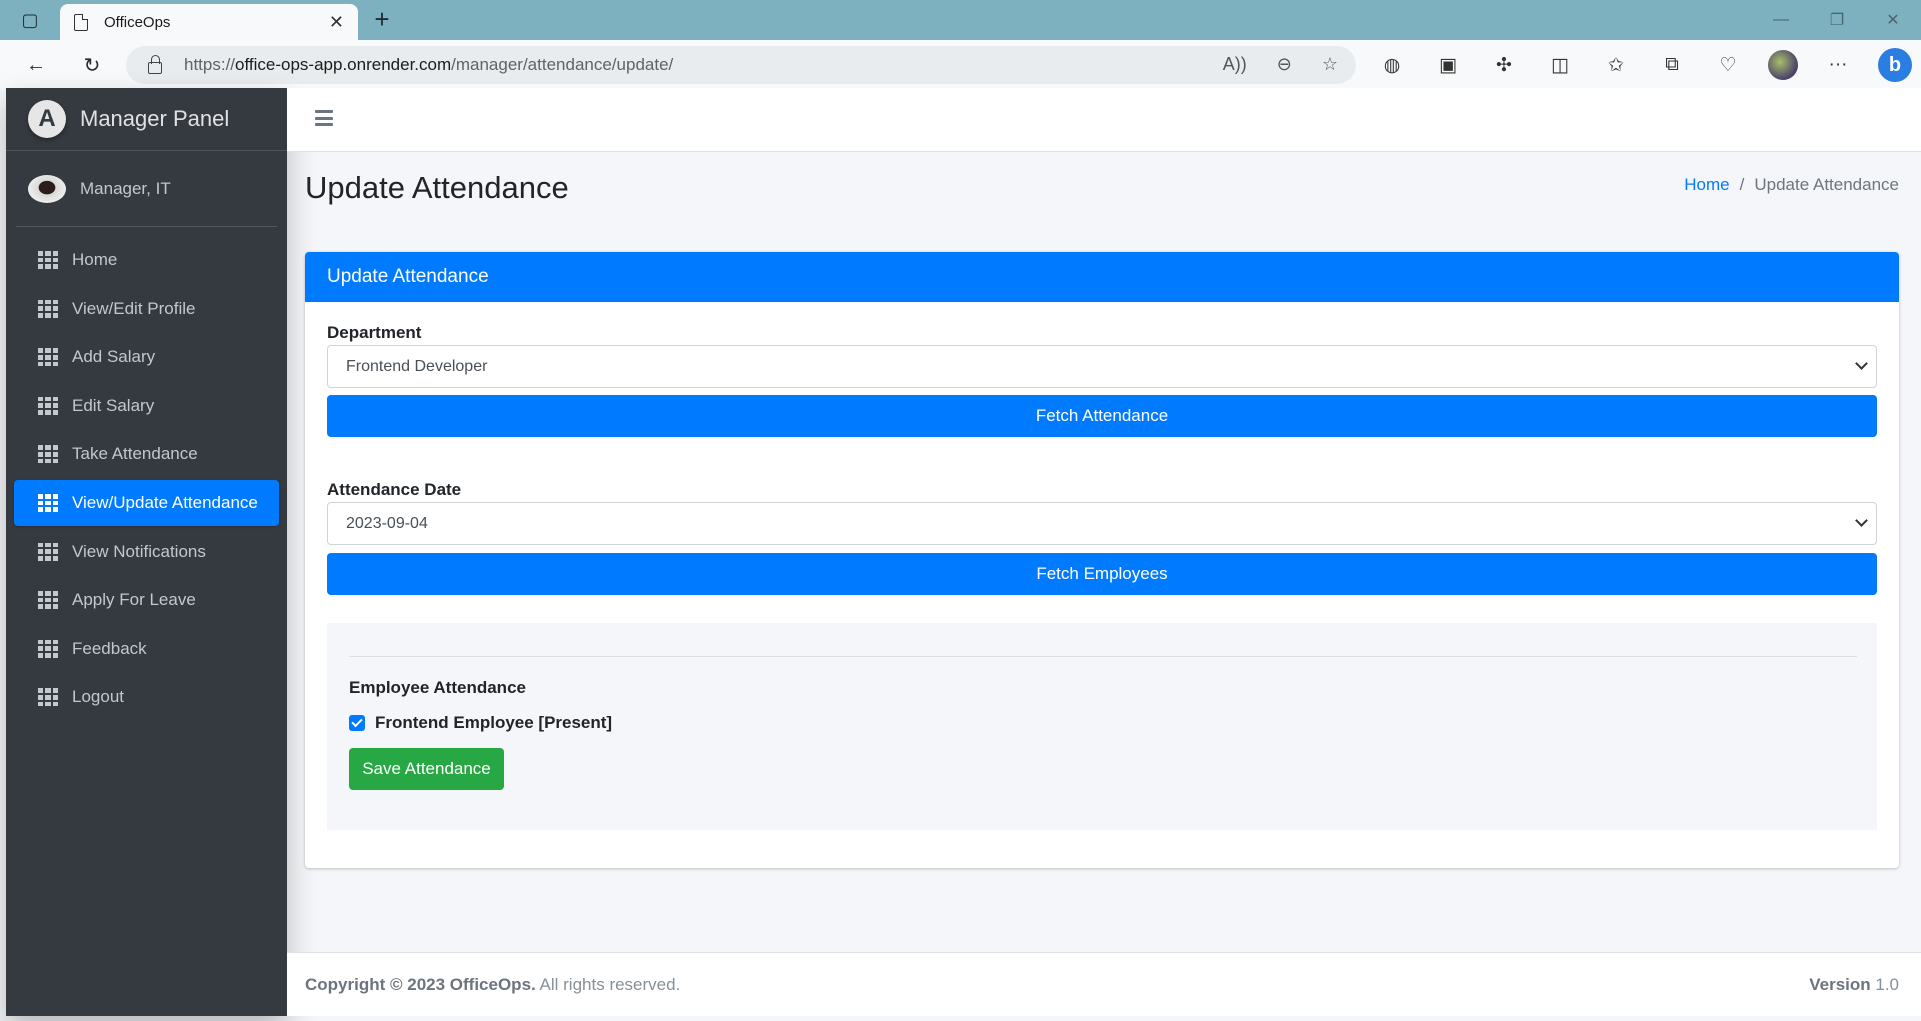 The width and height of the screenshot is (1921, 1021). What do you see at coordinates (417, 366) in the screenshot?
I see `department-selected-value: Frontend Developer` at bounding box center [417, 366].